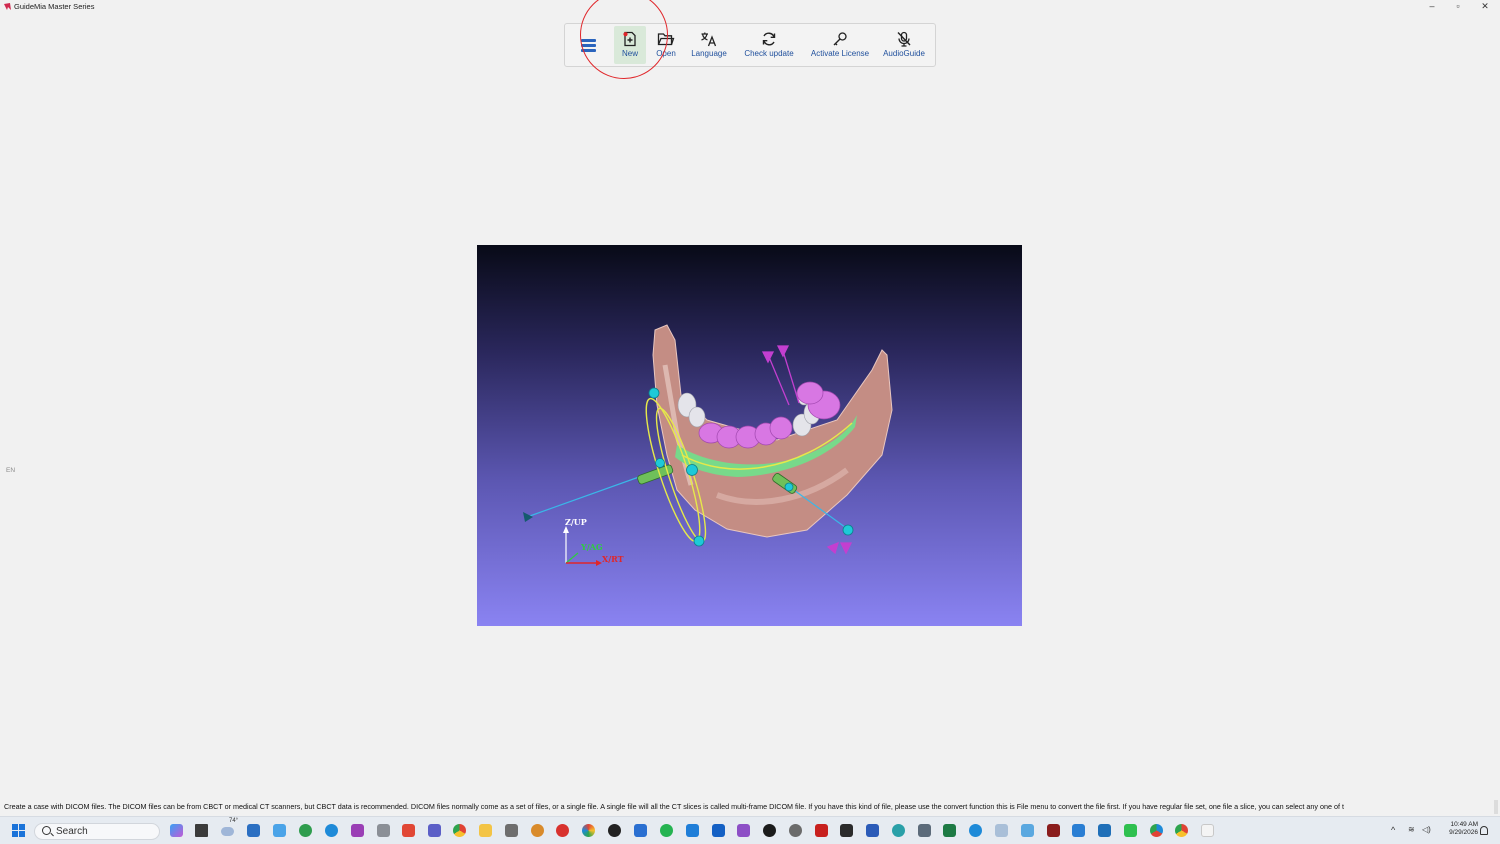  Describe the element at coordinates (1496, 807) in the screenshot. I see `status-bar-scroll-edge` at that location.